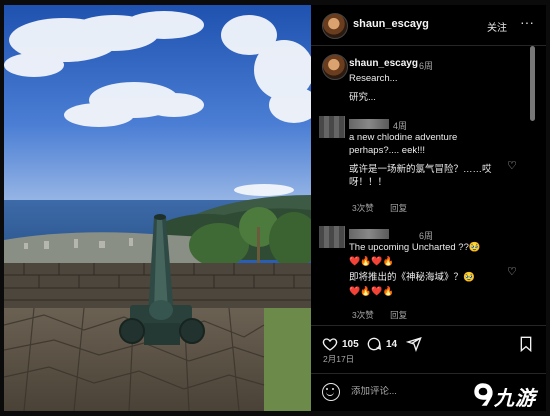 The width and height of the screenshot is (550, 416). I want to click on post-header: shaun_escayg 关注 ···, so click(428, 25).